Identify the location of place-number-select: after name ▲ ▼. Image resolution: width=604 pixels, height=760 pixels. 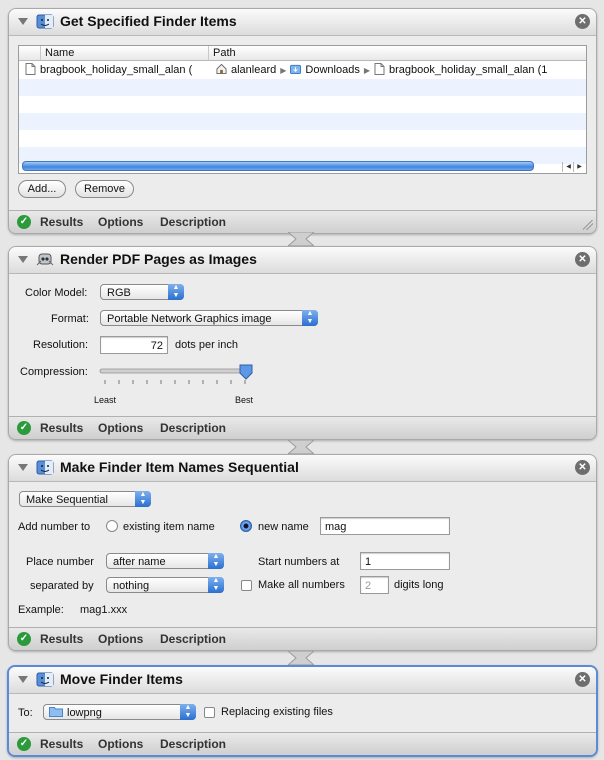
(165, 561).